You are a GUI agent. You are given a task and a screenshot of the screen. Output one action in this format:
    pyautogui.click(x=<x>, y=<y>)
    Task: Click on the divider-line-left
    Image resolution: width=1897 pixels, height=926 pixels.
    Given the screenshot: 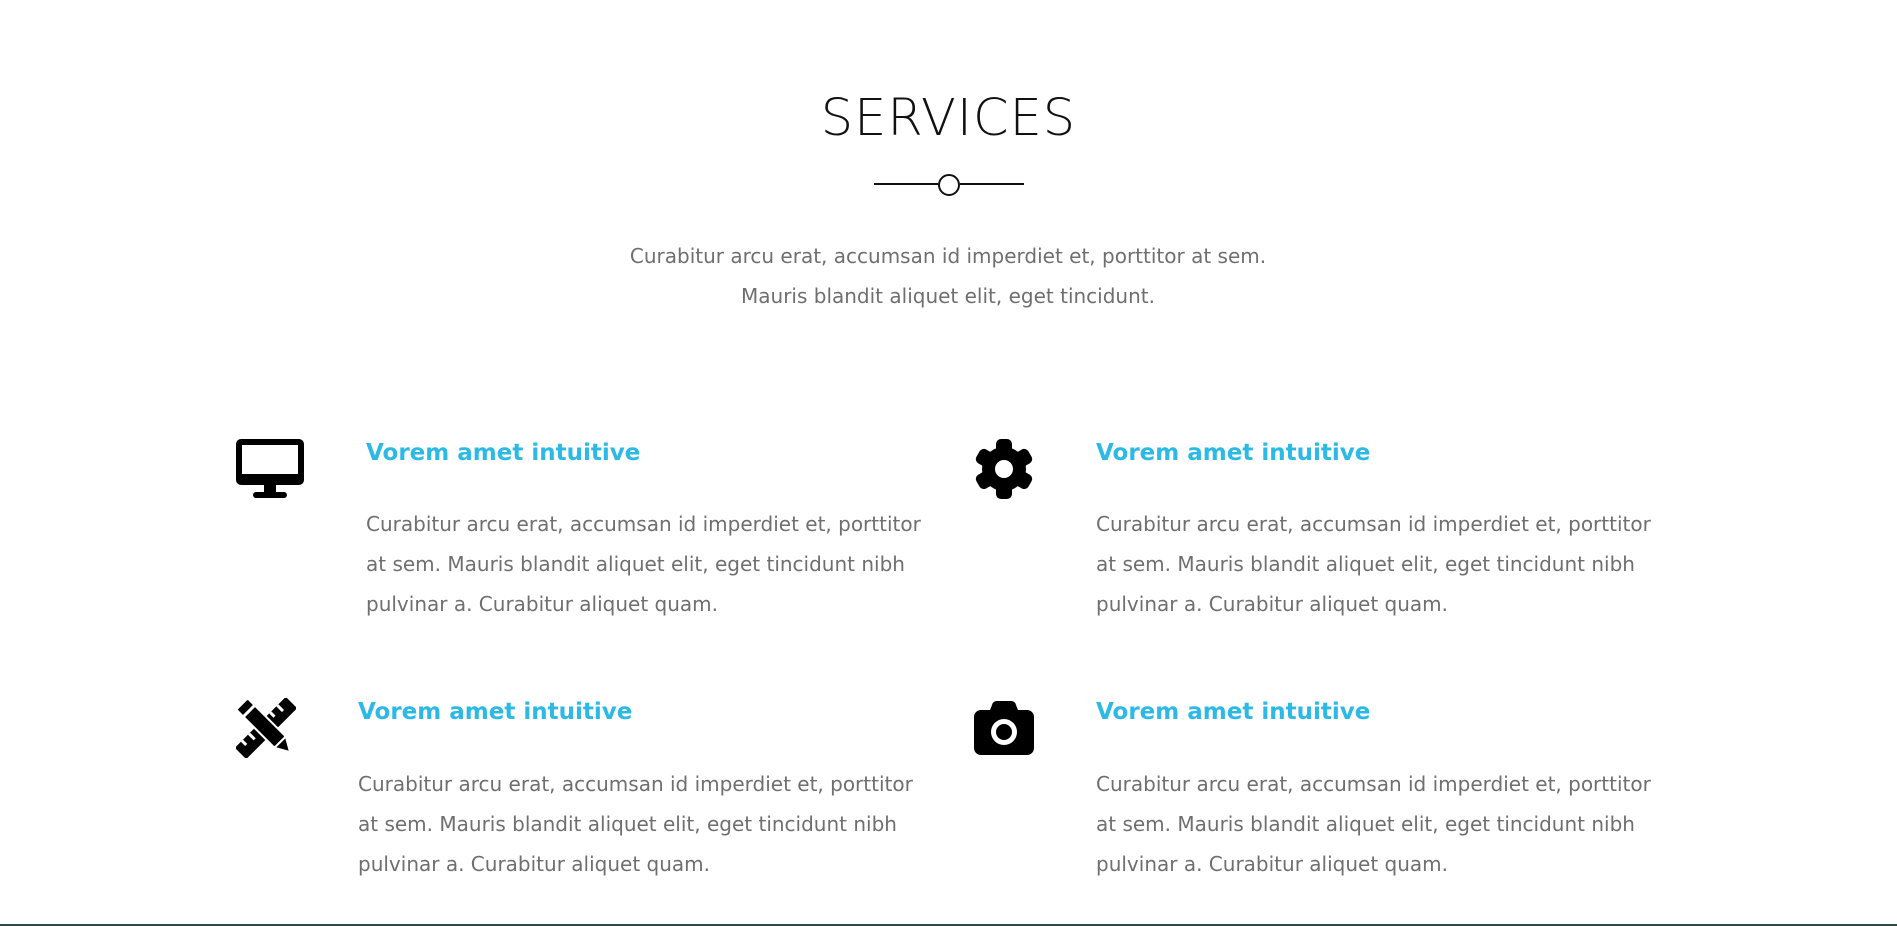 What is the action you would take?
    pyautogui.click(x=906, y=184)
    